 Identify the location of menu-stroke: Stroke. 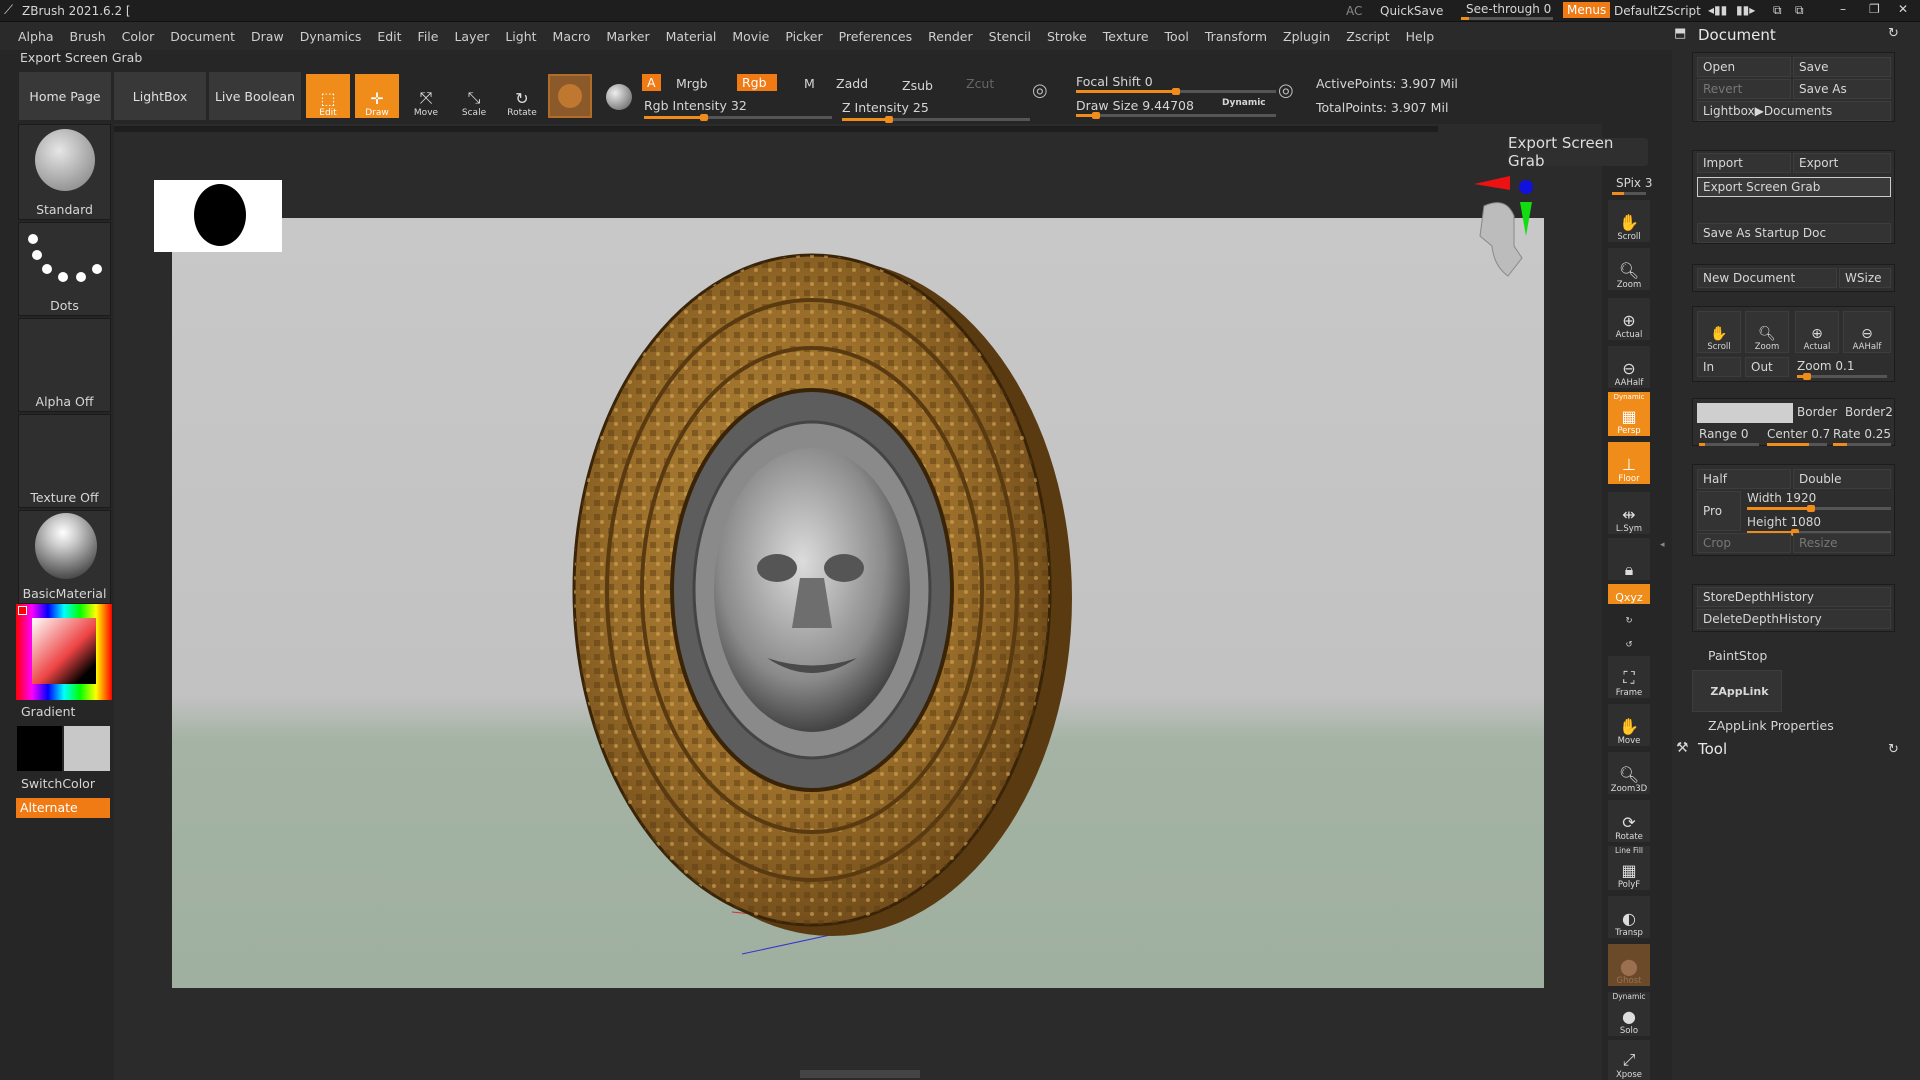
(1067, 36).